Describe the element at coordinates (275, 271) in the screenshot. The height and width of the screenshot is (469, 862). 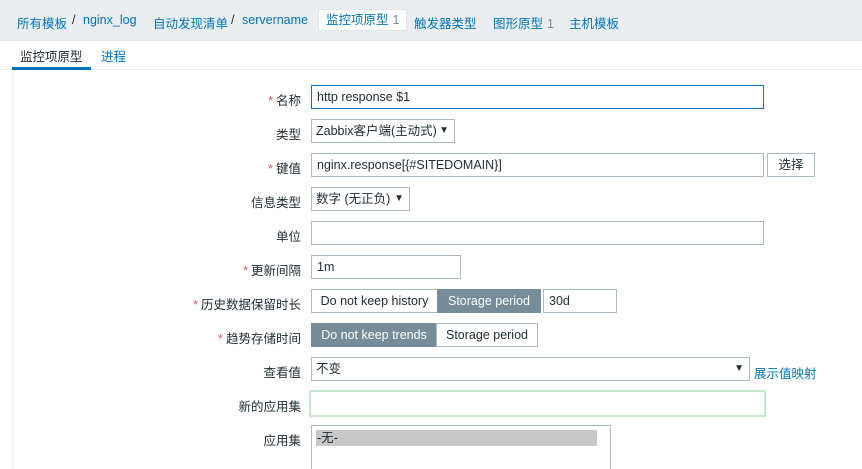
I see `interval-label-text: 更新间隔` at that location.